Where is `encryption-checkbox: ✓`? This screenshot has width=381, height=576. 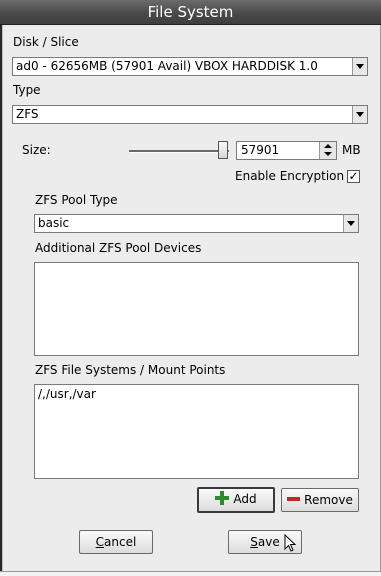 encryption-checkbox: ✓ is located at coordinates (353, 176).